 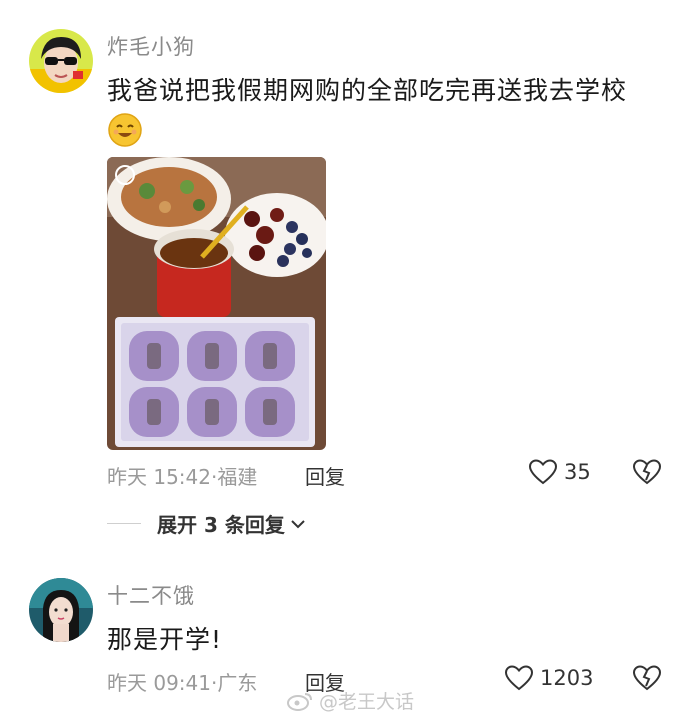 I want to click on weibo-logo-icon, so click(x=299, y=701).